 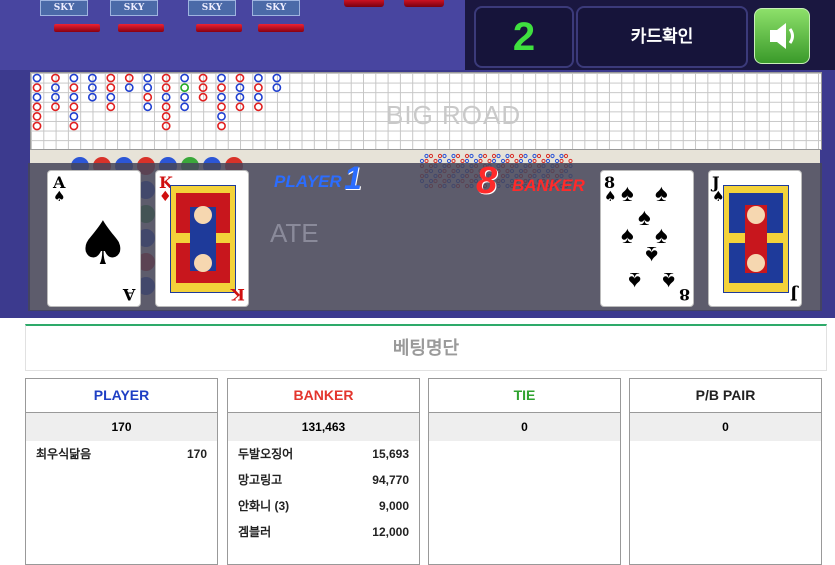 I want to click on banker-score: 8, so click(x=487, y=181).